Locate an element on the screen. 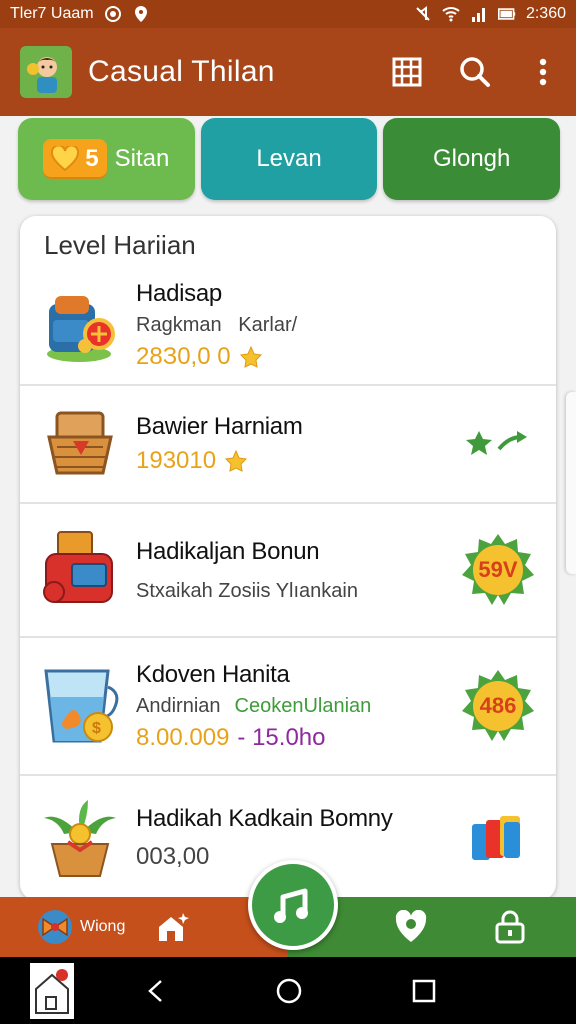 The image size is (576, 1024). nav-wiong: Wiong is located at coordinates (80, 927).